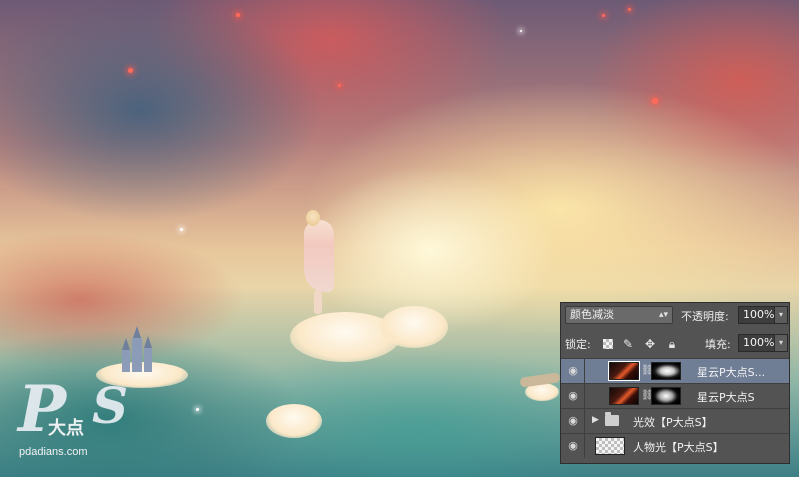 This screenshot has height=477, width=799. Describe the element at coordinates (53, 452) in the screenshot. I see `watermark-url: pdadians.com` at that location.